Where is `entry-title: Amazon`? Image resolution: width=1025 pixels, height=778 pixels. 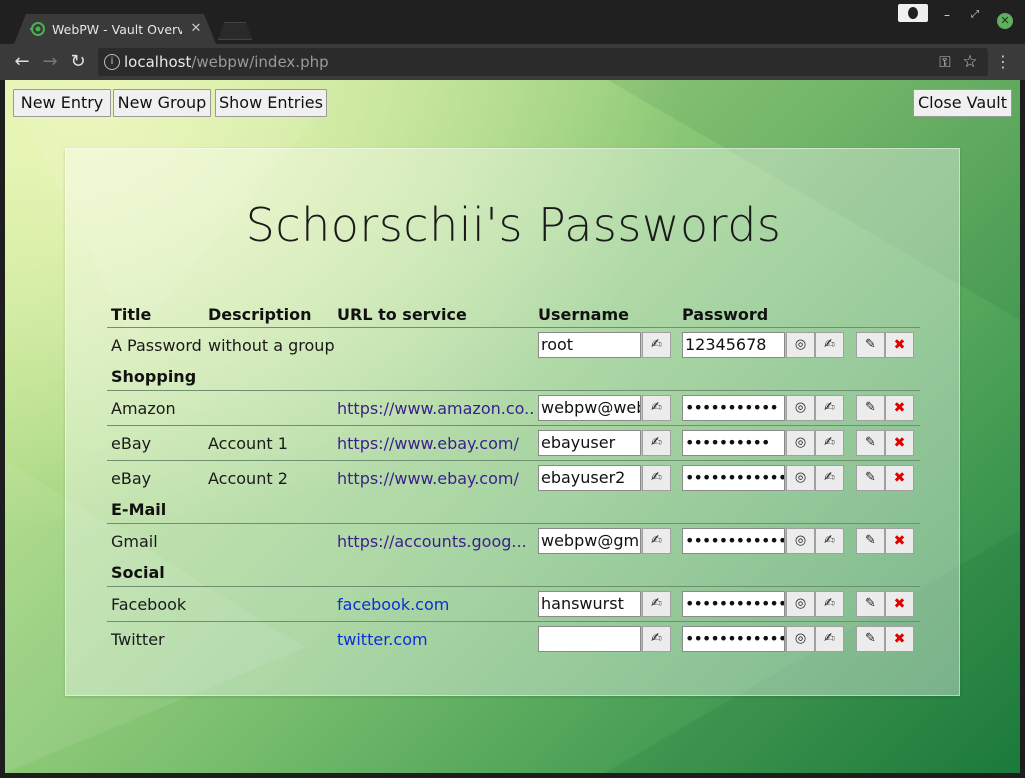 entry-title: Amazon is located at coordinates (143, 408).